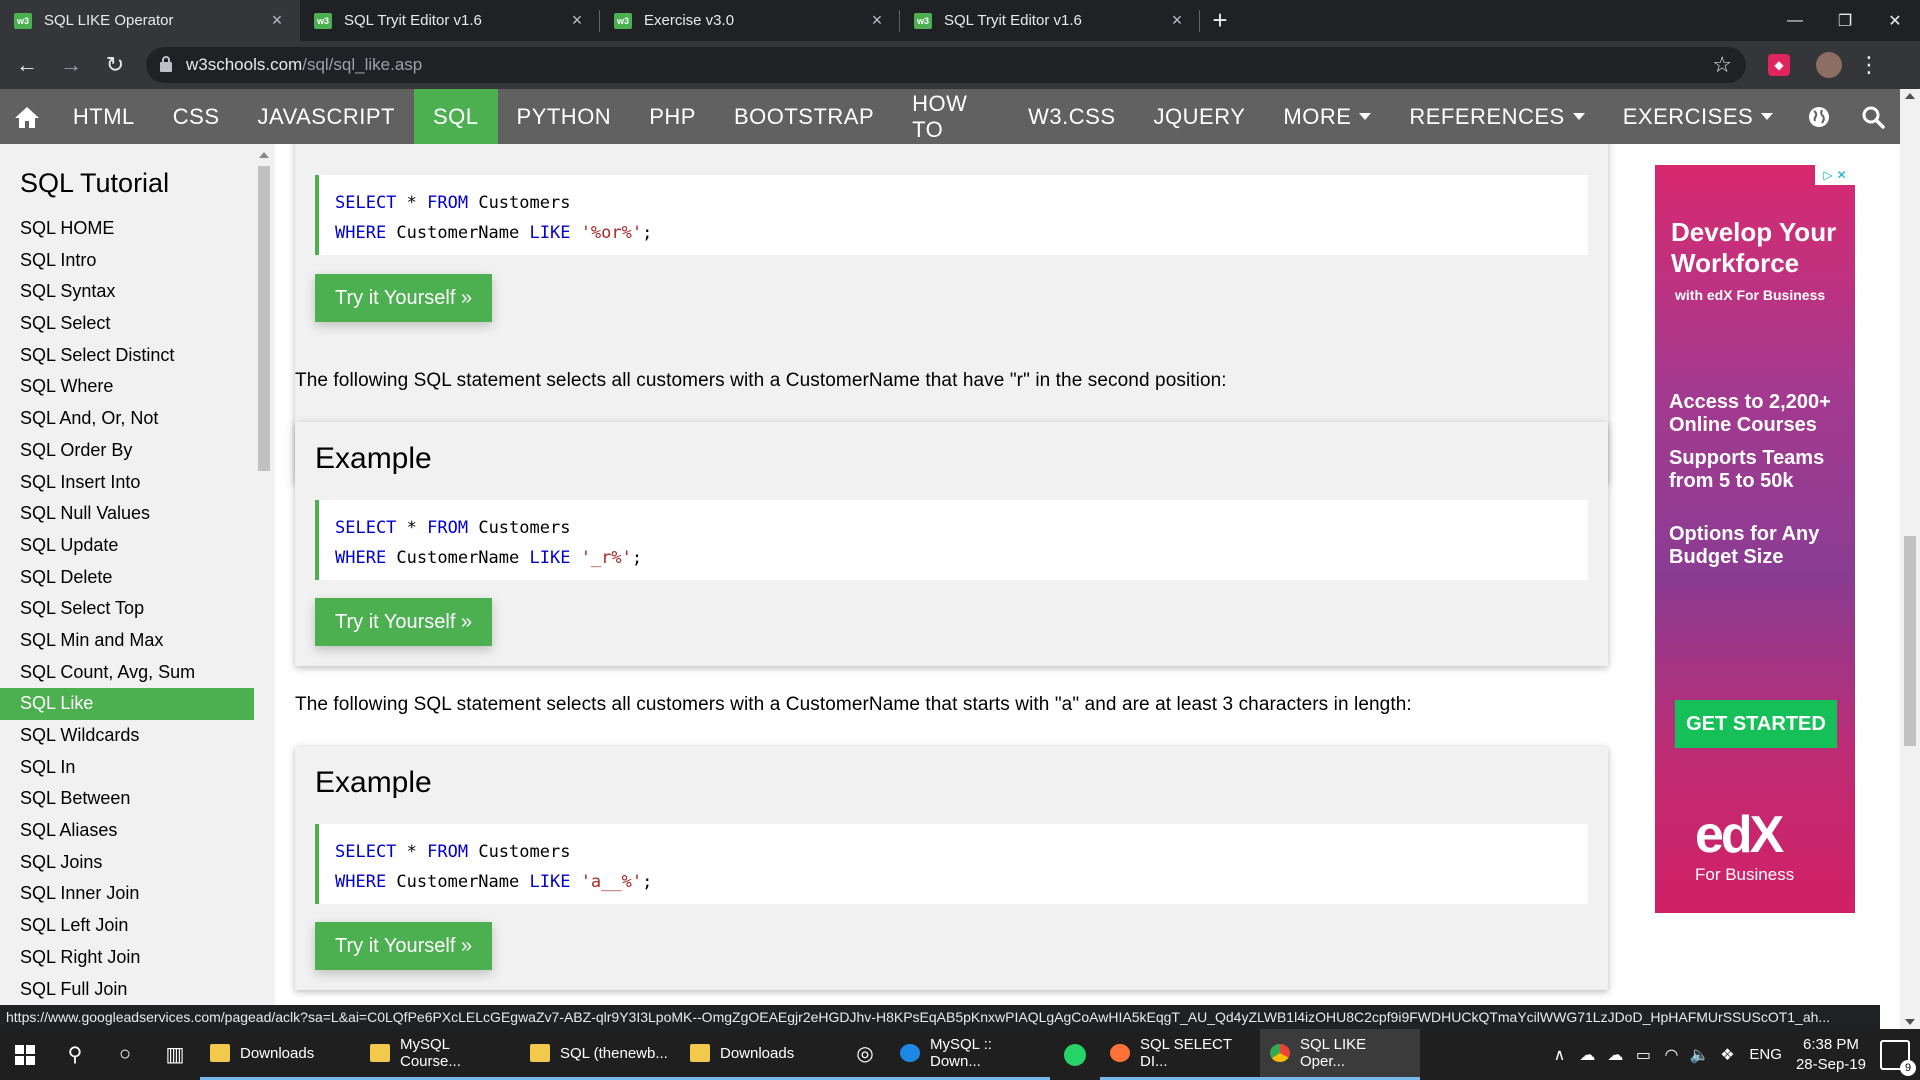 The image size is (1920, 1080). Describe the element at coordinates (1754, 247) in the screenshot. I see `ad-headline: Develop Your Workforce` at that location.